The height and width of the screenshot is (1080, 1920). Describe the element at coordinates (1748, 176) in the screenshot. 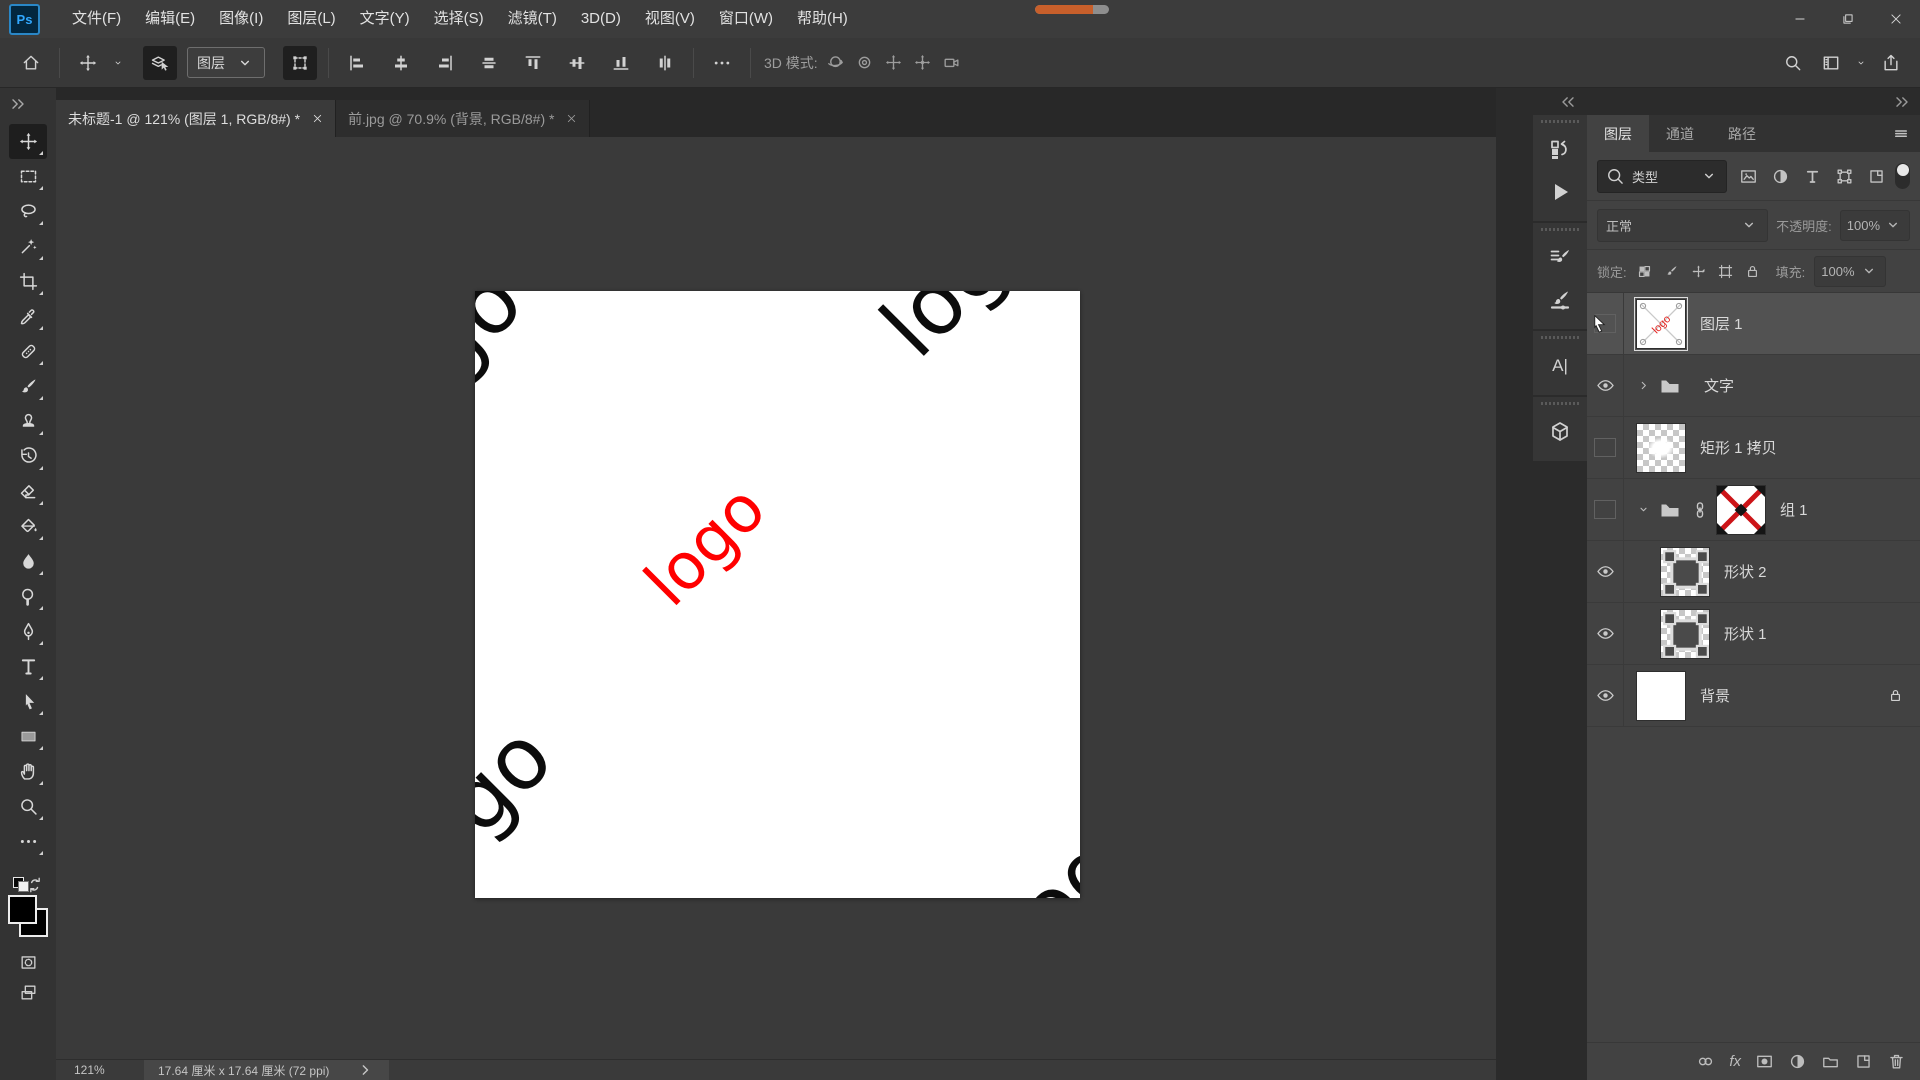

I see `kind-image-filter-button` at that location.